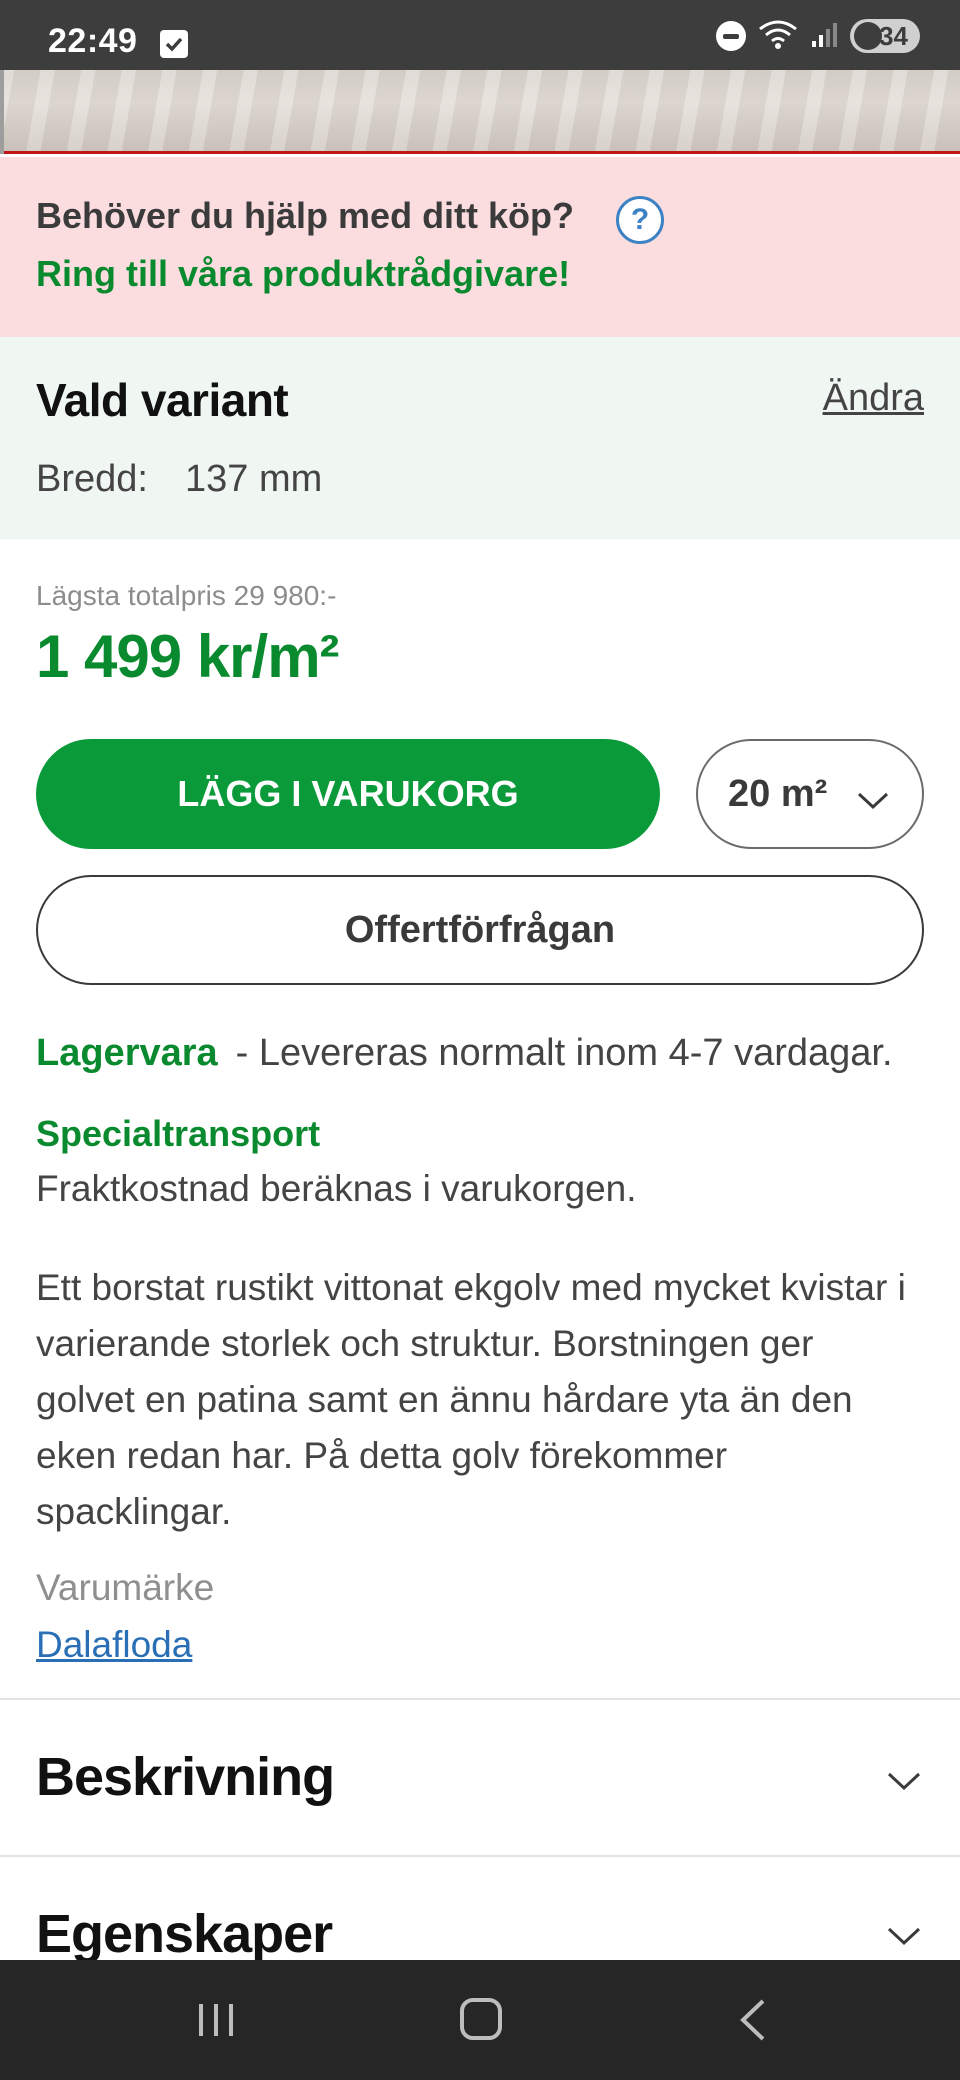 The height and width of the screenshot is (2080, 960). What do you see at coordinates (868, 36) in the screenshot?
I see `power-saving-icon` at bounding box center [868, 36].